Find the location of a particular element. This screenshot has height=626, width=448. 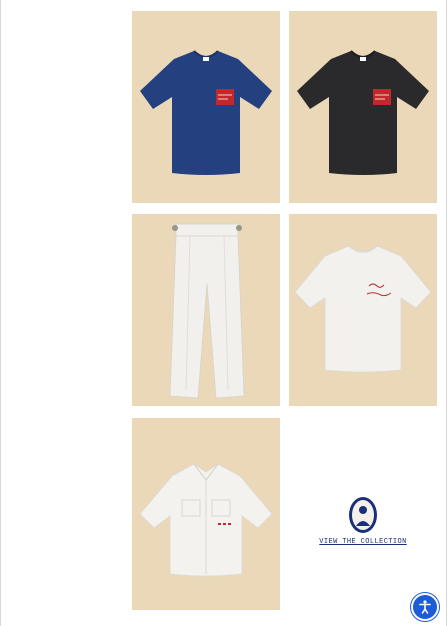

product-tile-white-script-tee is located at coordinates (363, 310).